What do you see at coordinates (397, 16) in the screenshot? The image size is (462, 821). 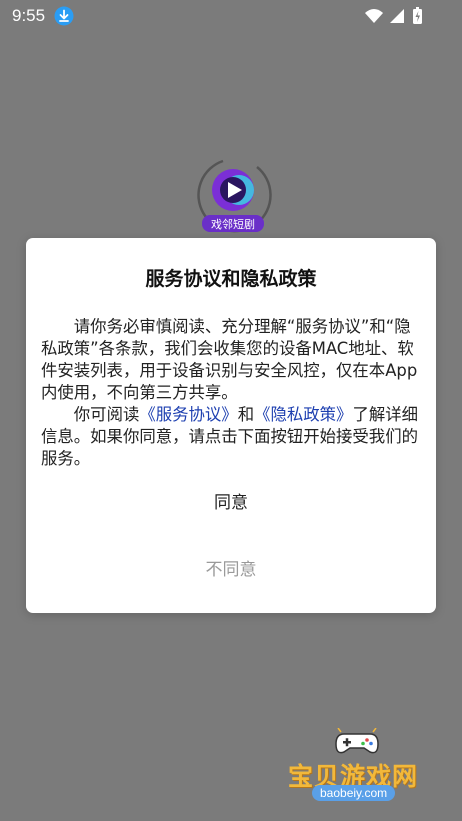 I see `signal-icon` at bounding box center [397, 16].